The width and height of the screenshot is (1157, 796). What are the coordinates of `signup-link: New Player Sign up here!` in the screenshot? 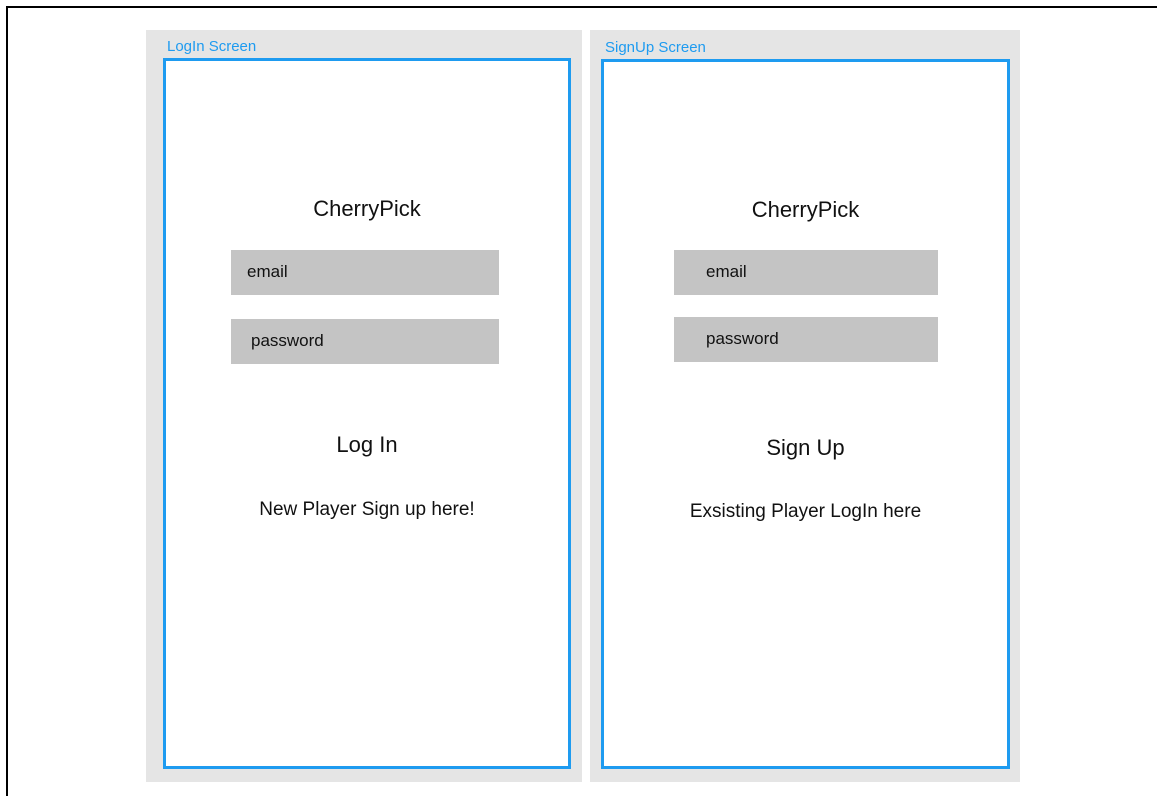 It's located at (367, 510).